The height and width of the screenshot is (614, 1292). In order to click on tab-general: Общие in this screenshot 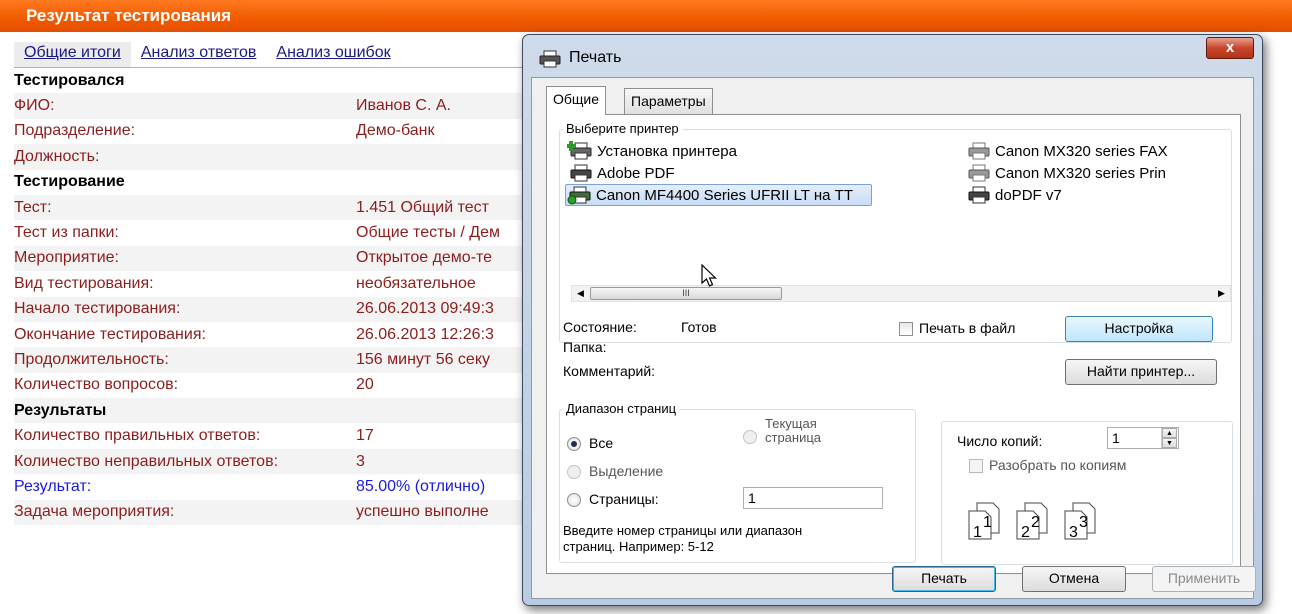, I will do `click(576, 100)`.